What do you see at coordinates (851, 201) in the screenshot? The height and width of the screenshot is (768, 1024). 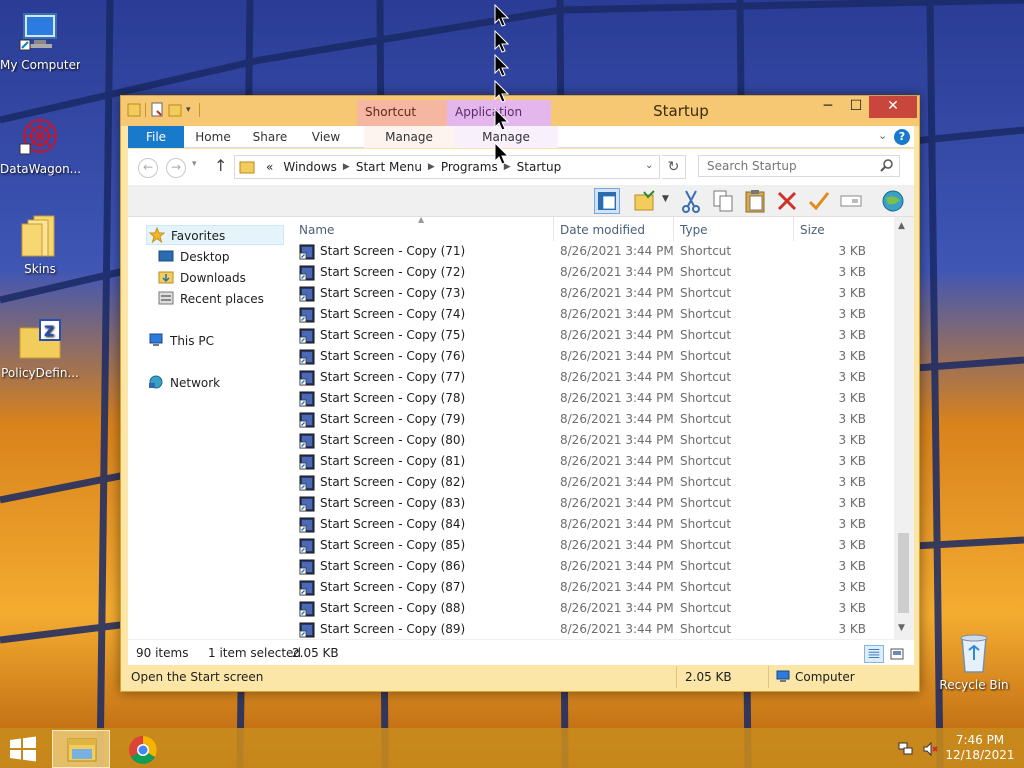 I see `rename-icon` at bounding box center [851, 201].